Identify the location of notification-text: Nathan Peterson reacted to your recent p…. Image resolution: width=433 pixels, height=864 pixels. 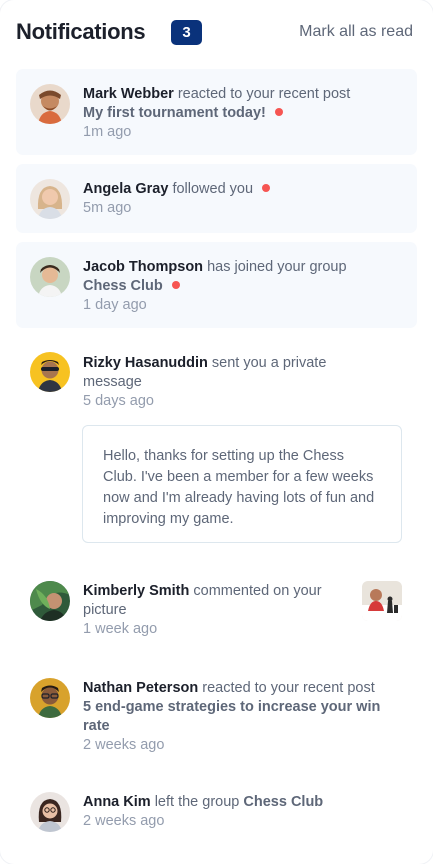
(233, 717).